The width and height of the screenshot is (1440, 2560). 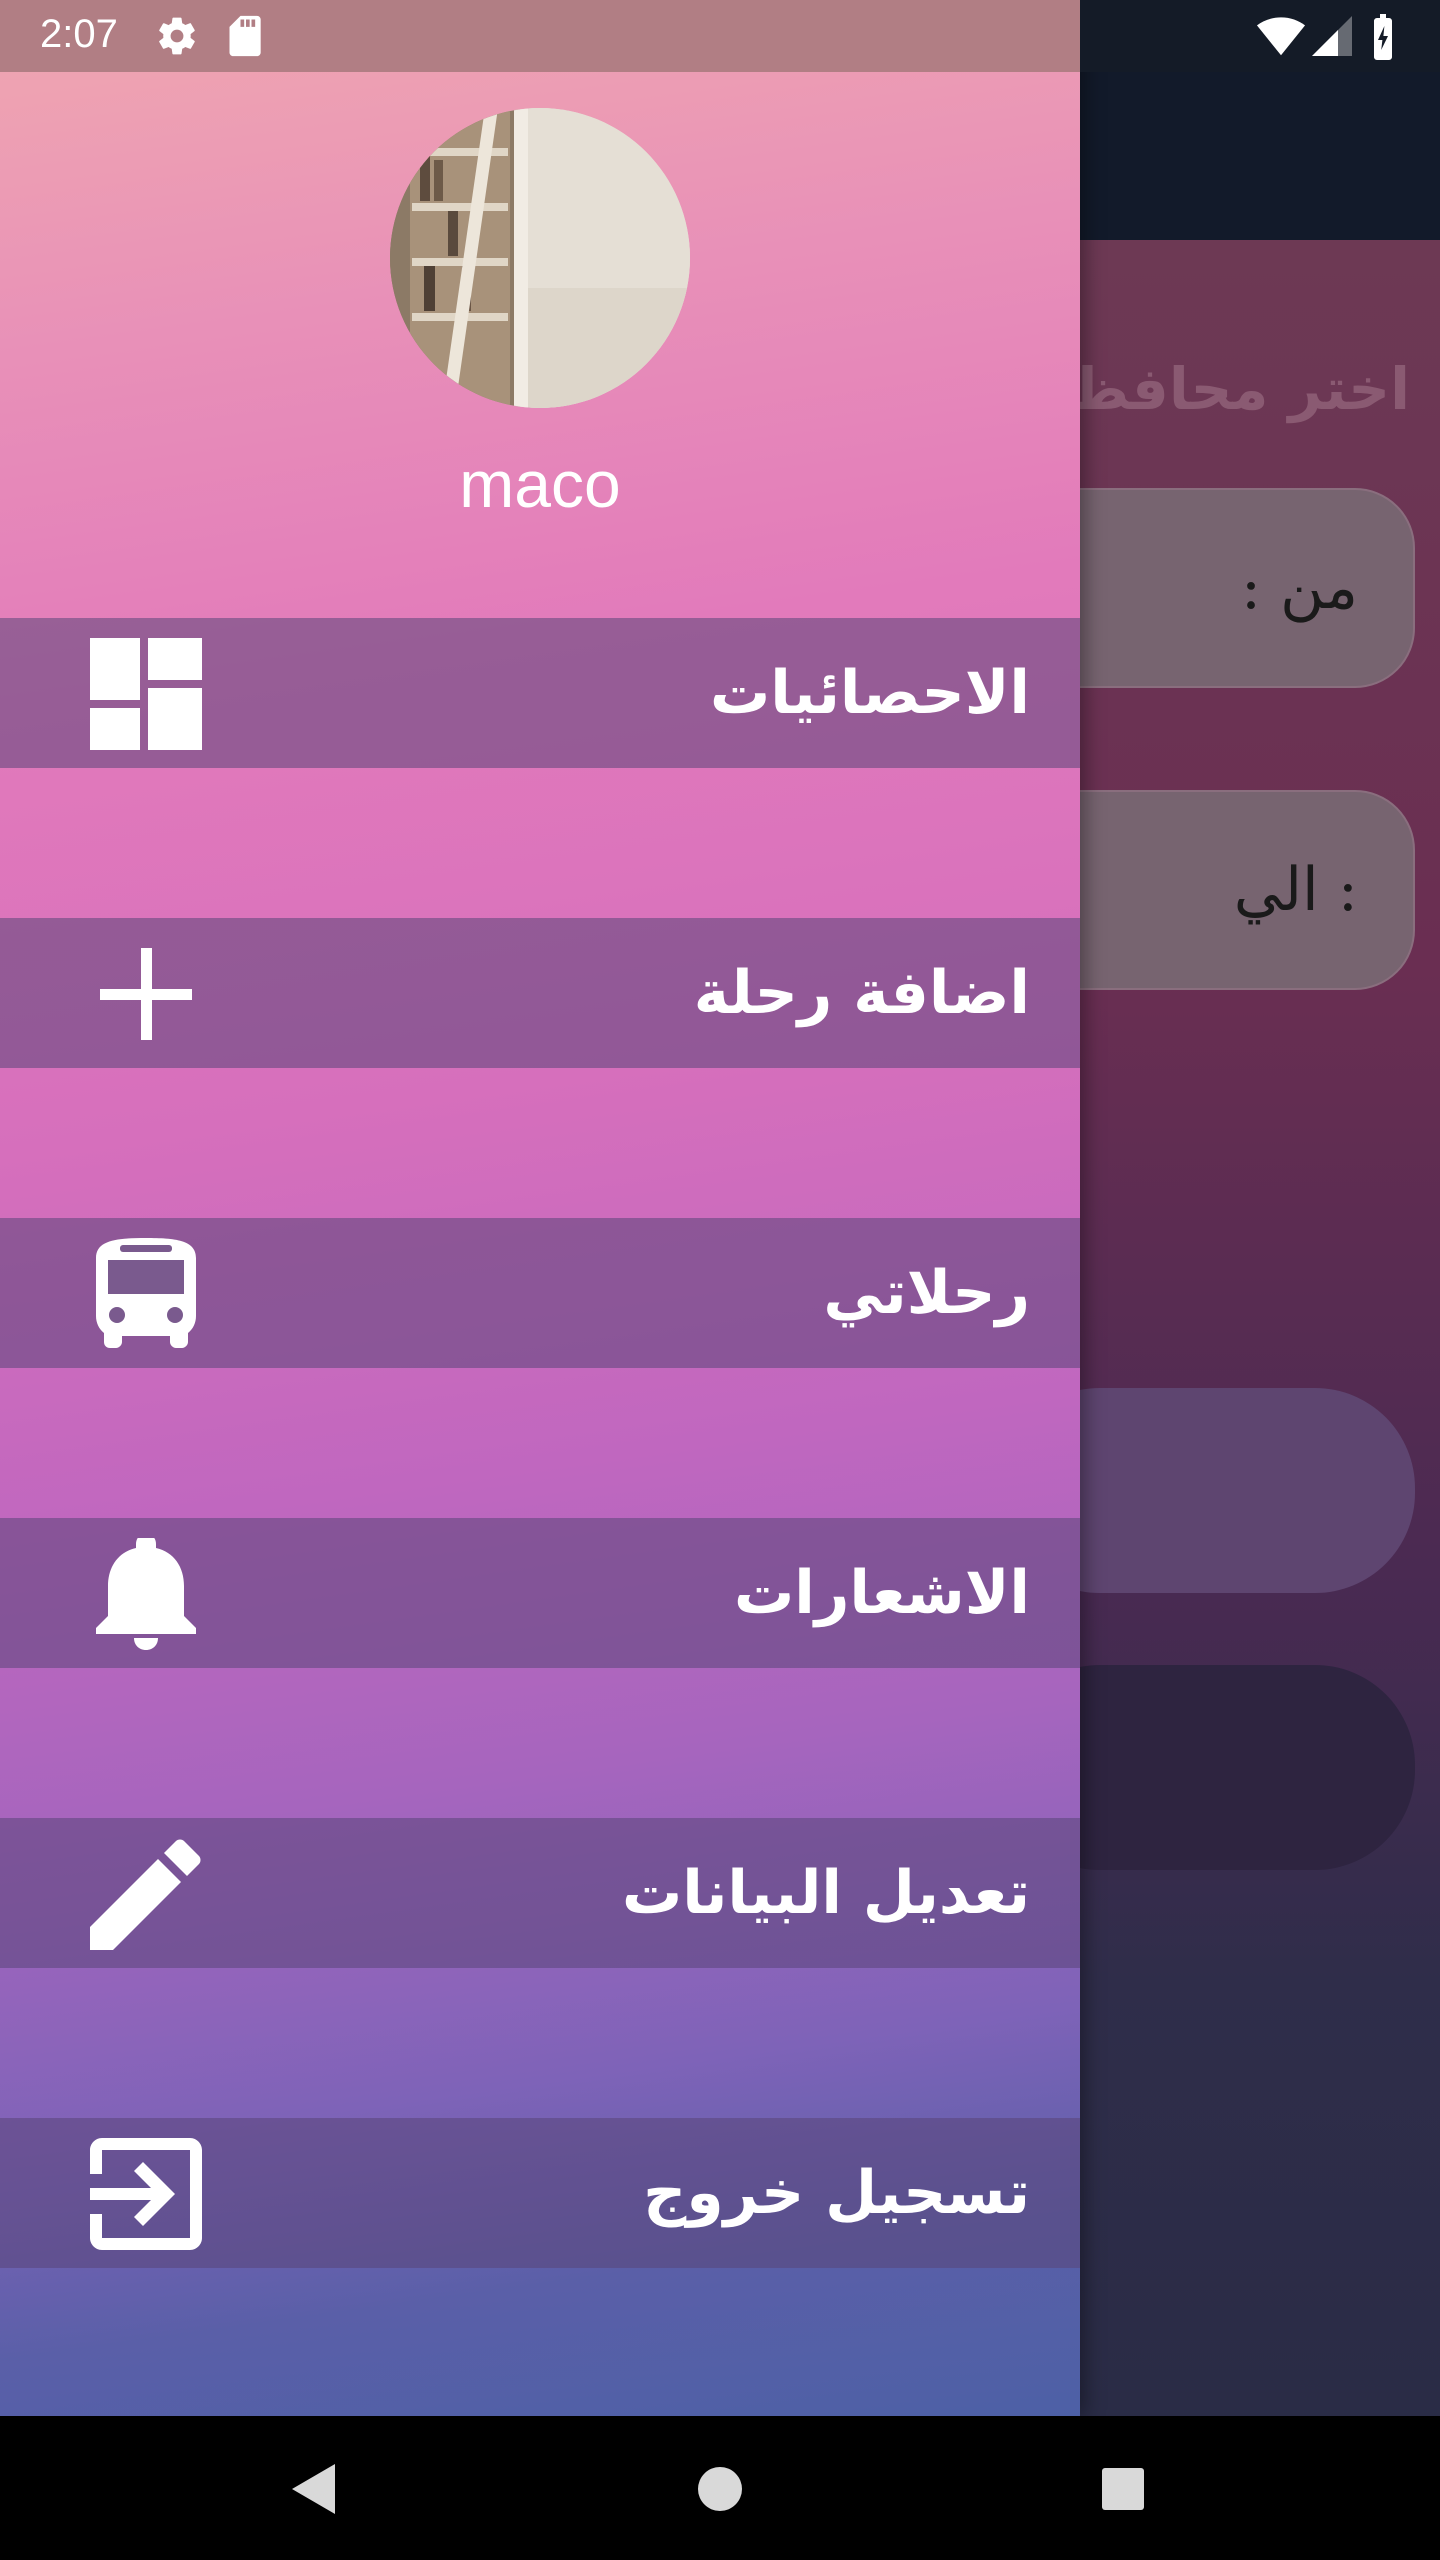 What do you see at coordinates (870, 693) in the screenshot?
I see `menu-item-label: الاحصائيات` at bounding box center [870, 693].